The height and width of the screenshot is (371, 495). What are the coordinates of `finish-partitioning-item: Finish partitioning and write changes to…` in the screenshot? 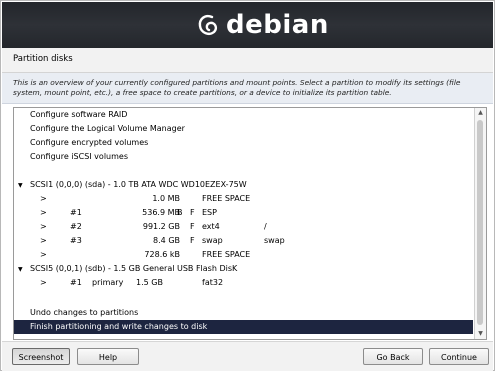 It's located at (243, 327).